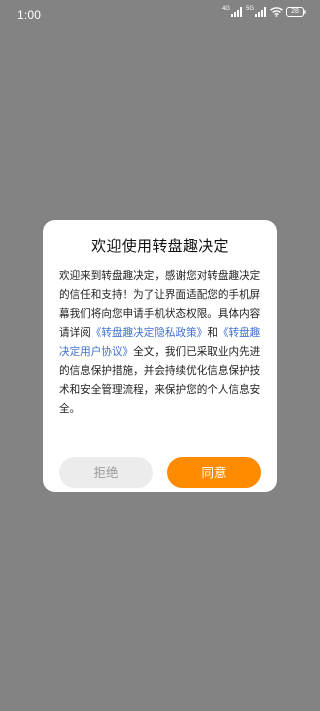 The image size is (320, 711). Describe the element at coordinates (261, 12) in the screenshot. I see `cellular-signal-2-icon` at that location.